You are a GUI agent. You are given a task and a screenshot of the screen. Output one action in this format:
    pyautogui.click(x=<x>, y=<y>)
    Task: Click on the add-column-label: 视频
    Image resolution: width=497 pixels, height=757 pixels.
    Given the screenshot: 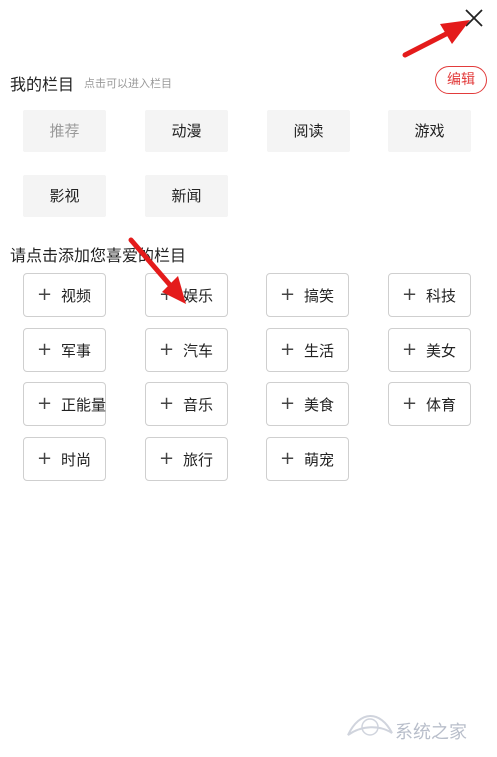 What is the action you would take?
    pyautogui.click(x=76, y=296)
    